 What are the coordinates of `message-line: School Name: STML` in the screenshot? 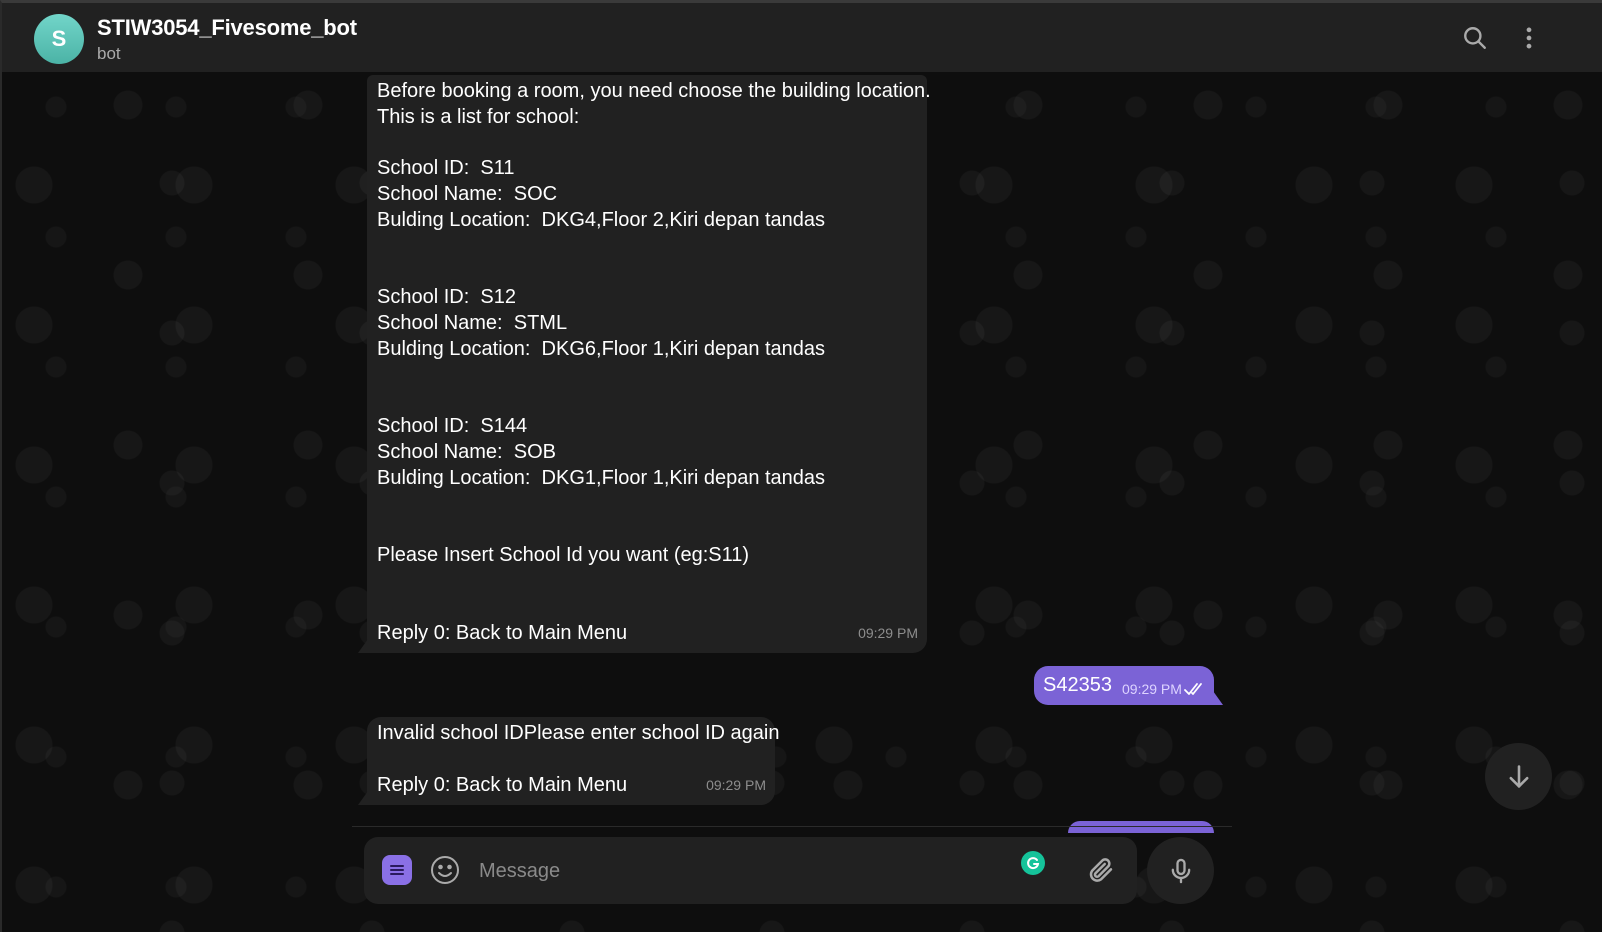 It's located at (472, 323).